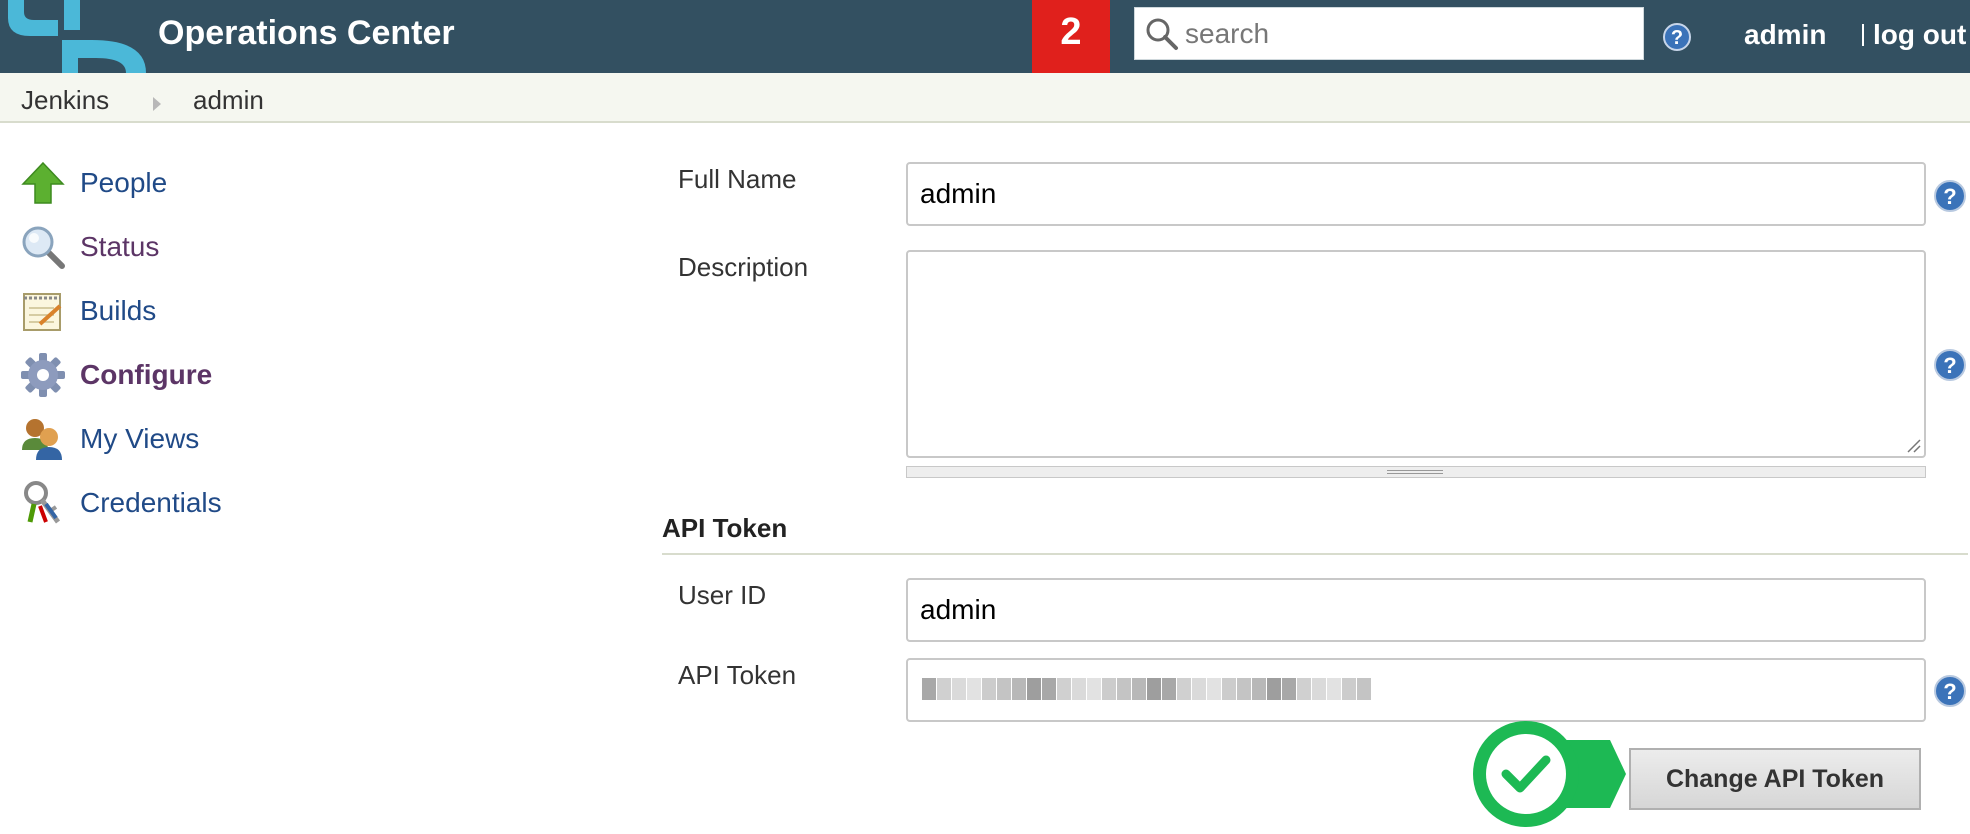  Describe the element at coordinates (1775, 779) in the screenshot. I see `change-api-token-button: Change API Token` at that location.